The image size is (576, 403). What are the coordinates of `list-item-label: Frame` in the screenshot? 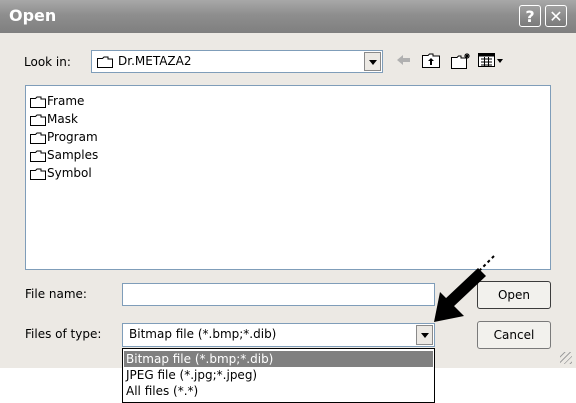 It's located at (66, 101).